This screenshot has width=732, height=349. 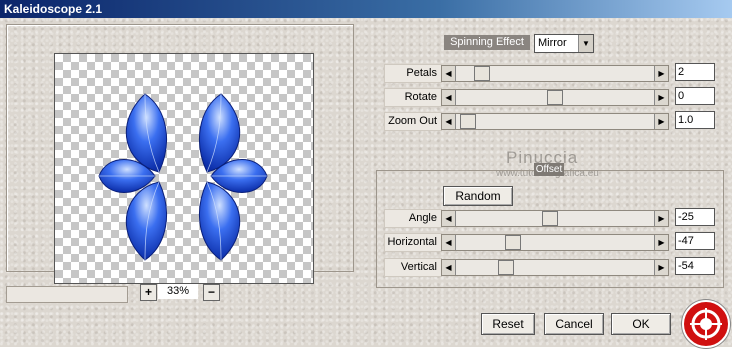 I want to click on petals-label: Petals, so click(x=413, y=73).